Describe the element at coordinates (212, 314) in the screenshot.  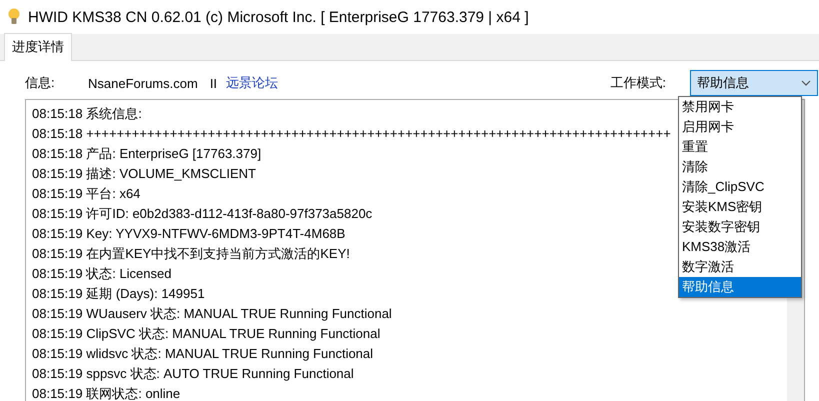
I see `log-line: 08:15:19 WUauserv 状态: MANUAL TRUE Running Functional` at that location.